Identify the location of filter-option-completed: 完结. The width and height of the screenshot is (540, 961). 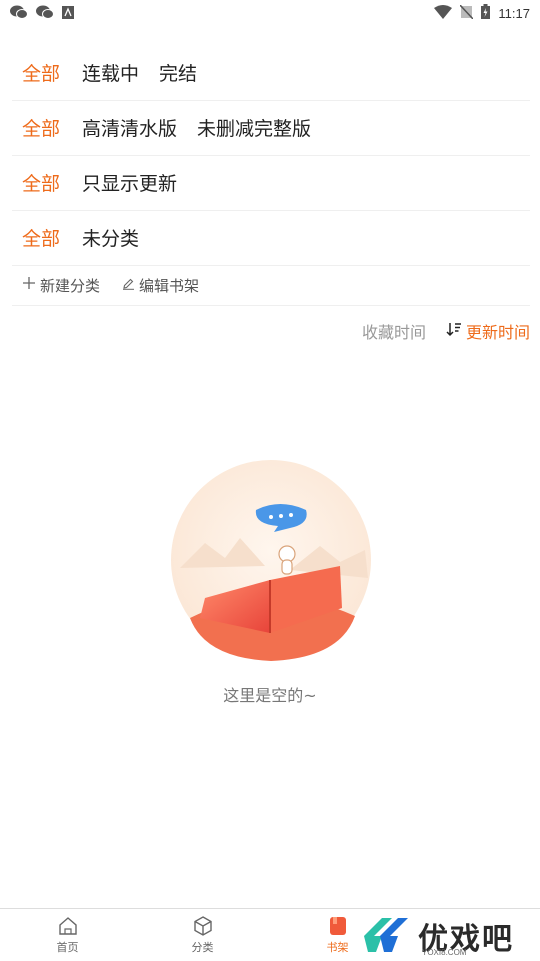
(178, 72).